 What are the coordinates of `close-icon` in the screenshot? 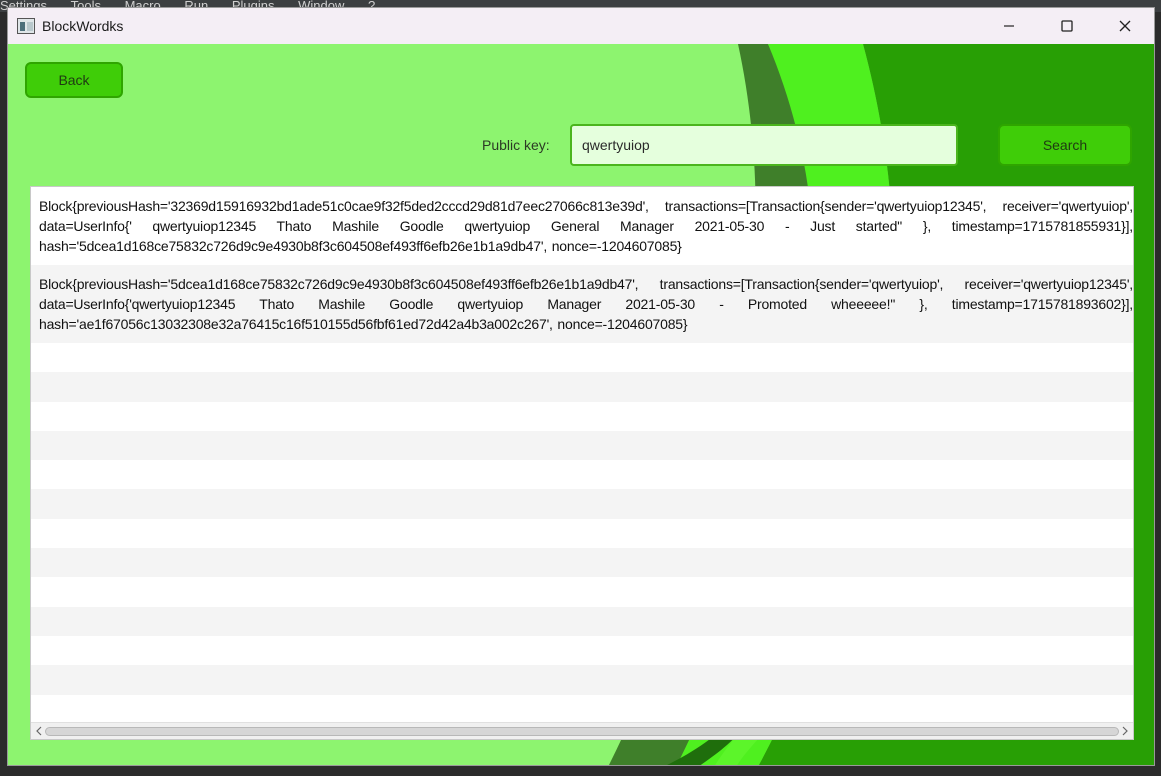 It's located at (1125, 26).